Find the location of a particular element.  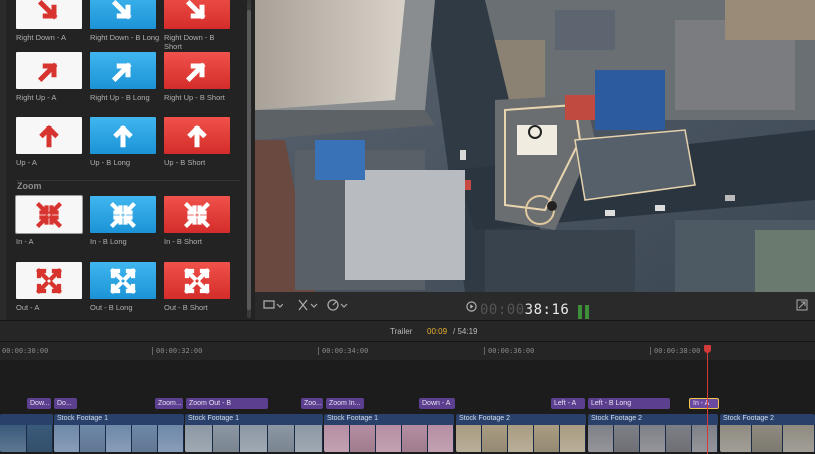

effect-tile: Right Down - B Short is located at coordinates (199, 25).